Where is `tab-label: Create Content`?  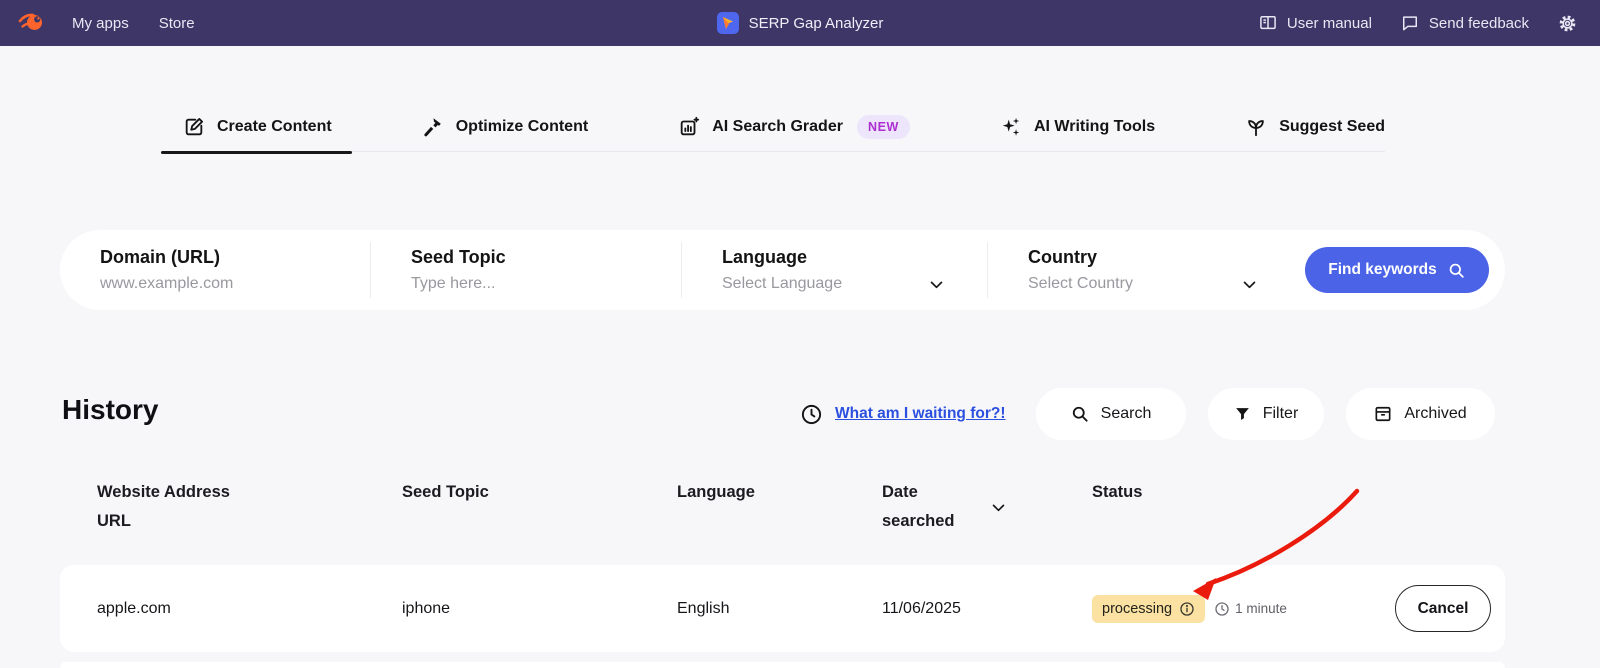
tab-label: Create Content is located at coordinates (274, 126).